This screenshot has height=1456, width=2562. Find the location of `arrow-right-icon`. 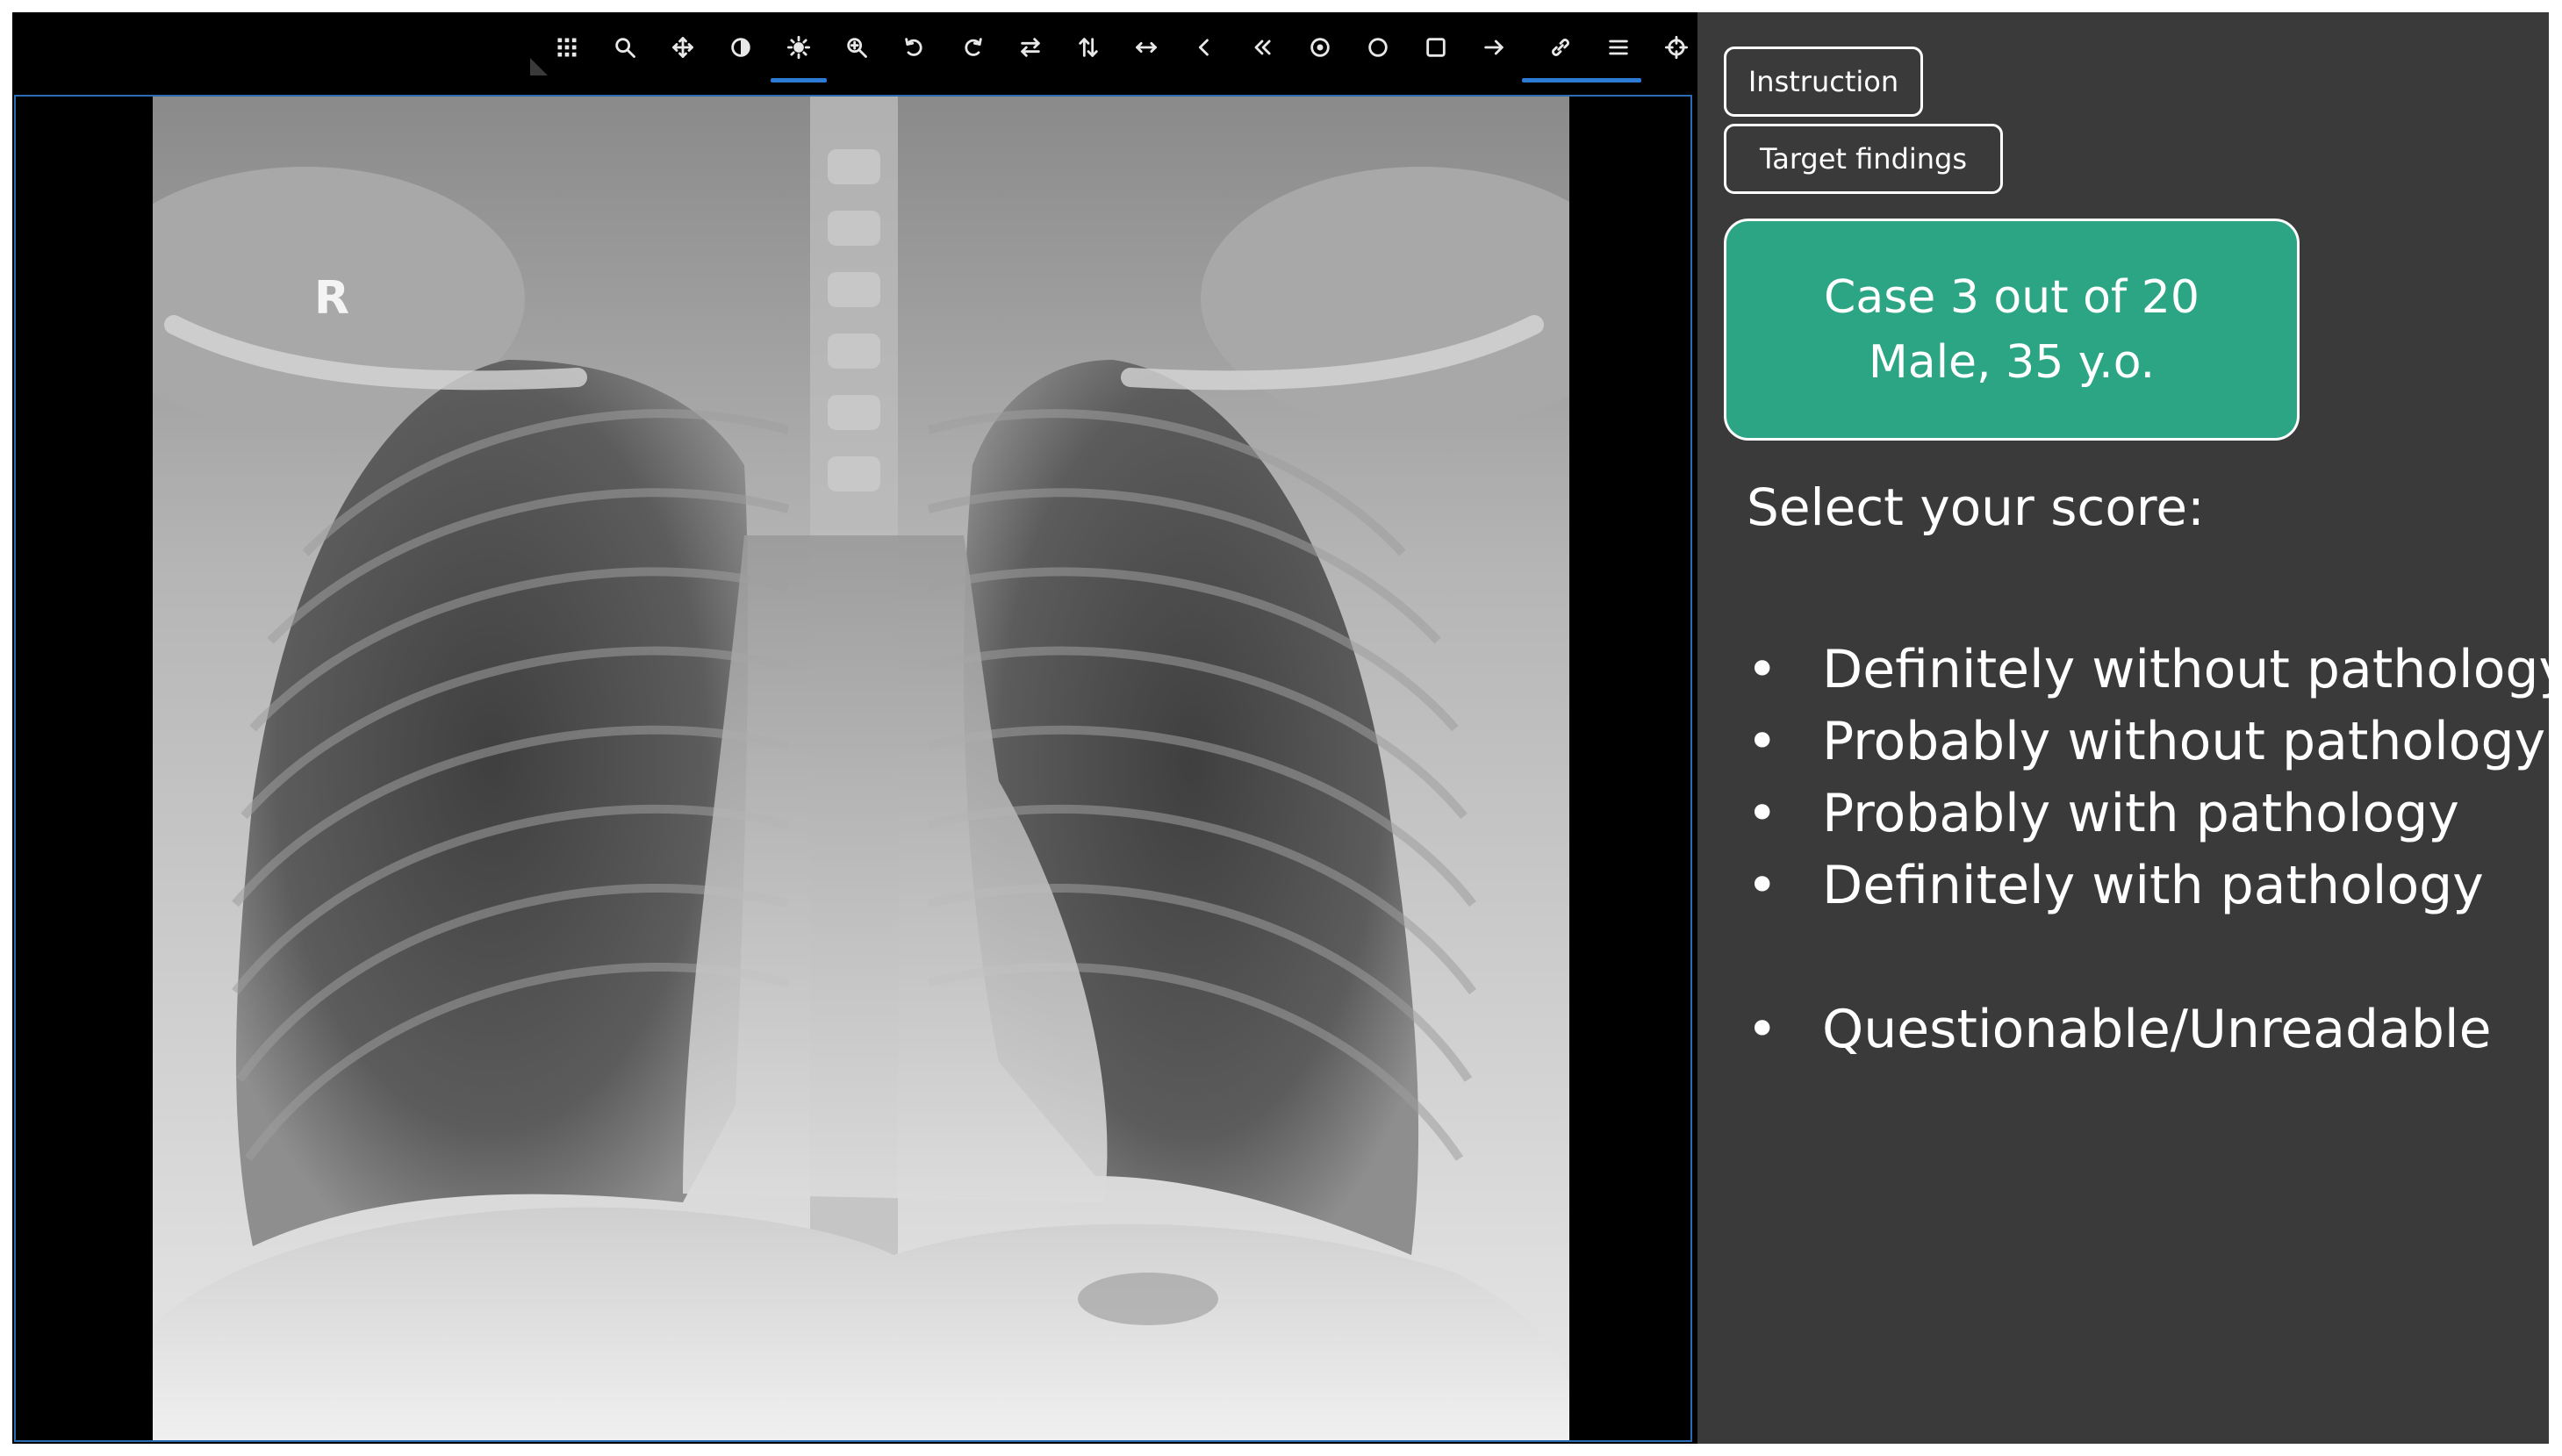

arrow-right-icon is located at coordinates (1493, 47).